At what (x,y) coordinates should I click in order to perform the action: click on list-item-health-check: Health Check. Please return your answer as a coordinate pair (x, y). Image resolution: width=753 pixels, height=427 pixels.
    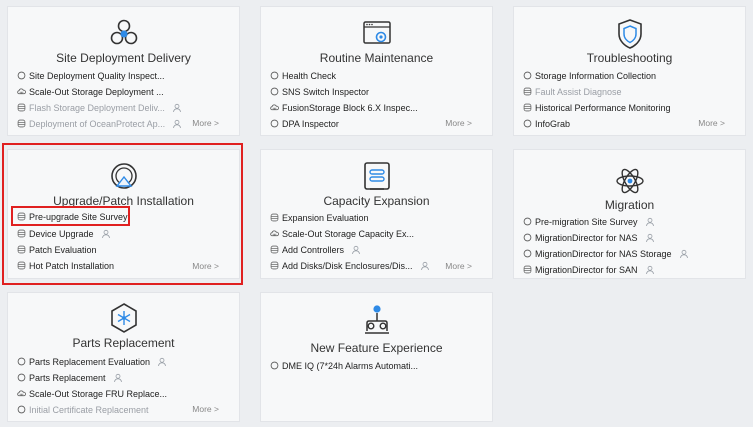
    Looking at the image, I should click on (303, 75).